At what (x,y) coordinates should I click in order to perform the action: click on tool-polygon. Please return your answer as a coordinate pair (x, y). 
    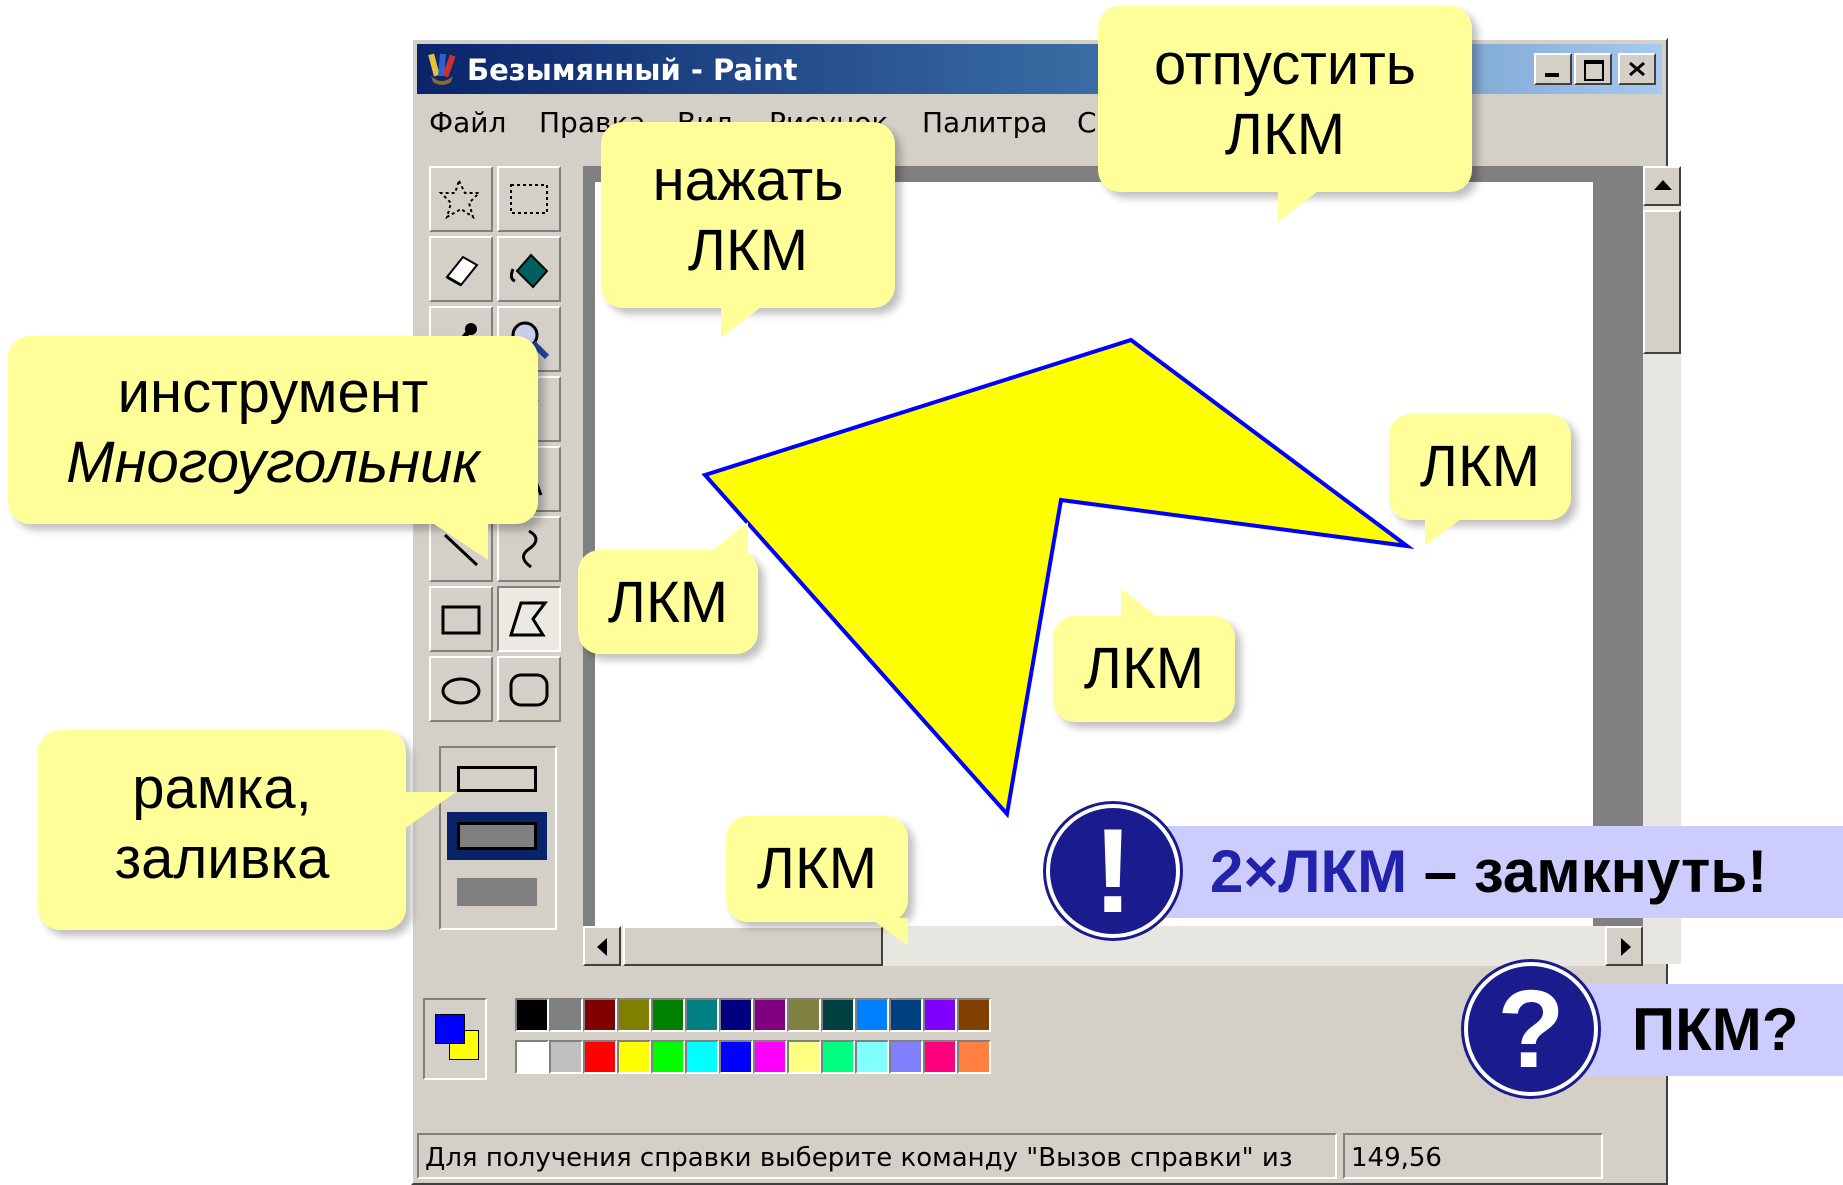
    Looking at the image, I should click on (529, 619).